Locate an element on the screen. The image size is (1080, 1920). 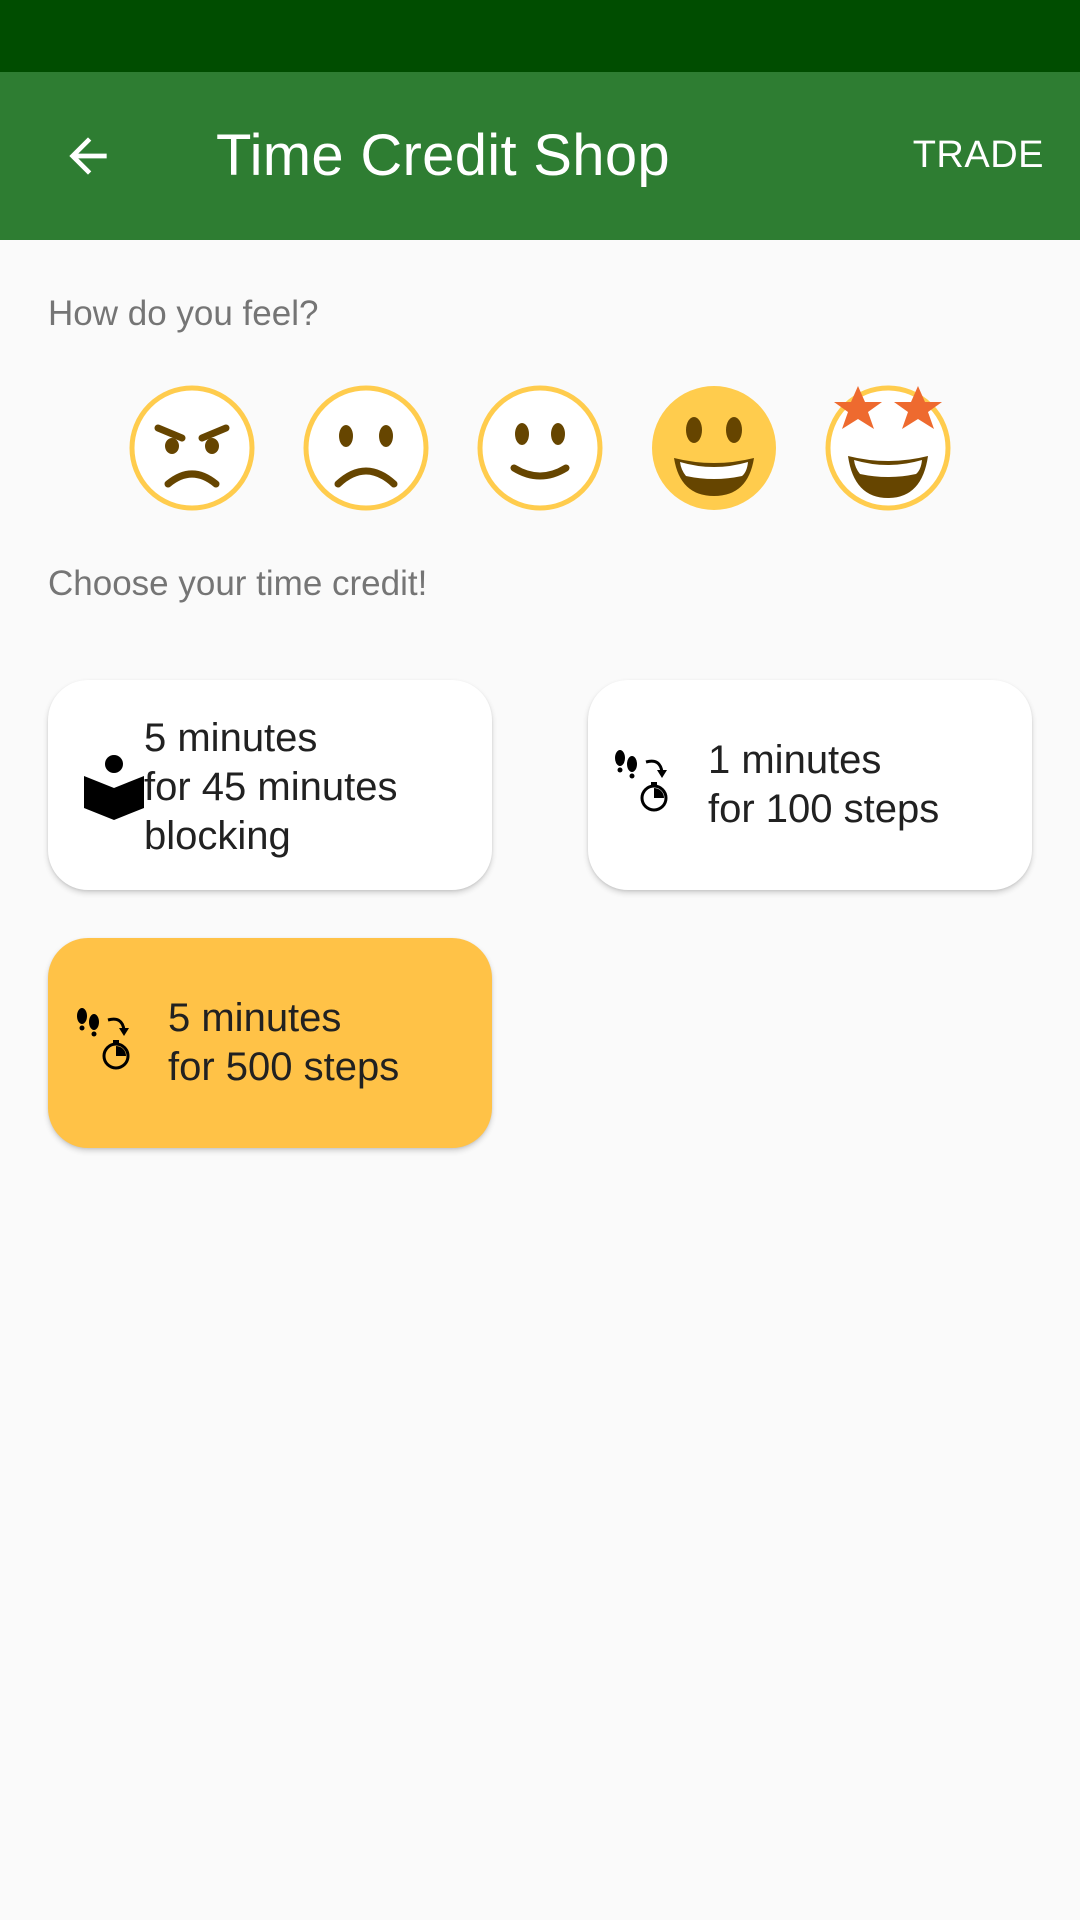
credit-card-line2: for 100 steps is located at coordinates (824, 809).